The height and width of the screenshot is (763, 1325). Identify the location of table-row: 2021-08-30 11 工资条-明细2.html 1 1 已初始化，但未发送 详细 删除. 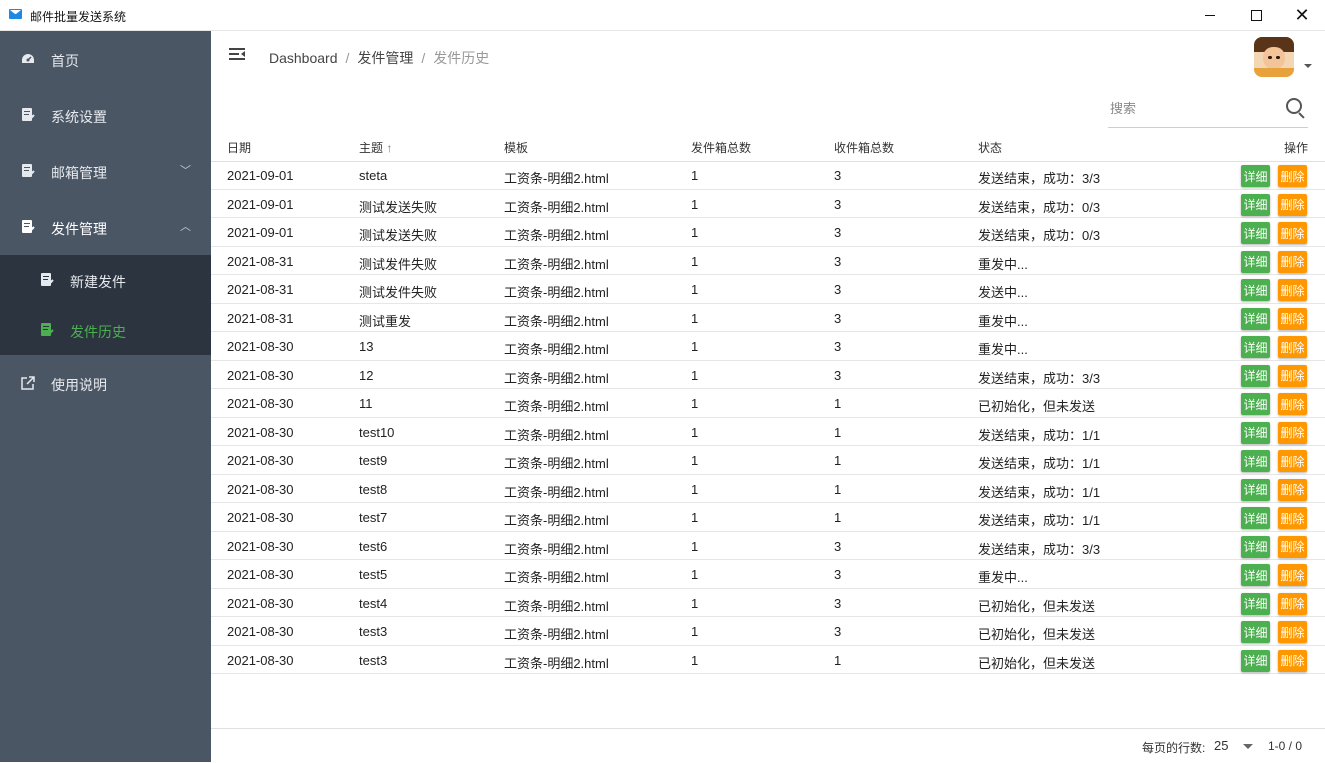
(768, 403).